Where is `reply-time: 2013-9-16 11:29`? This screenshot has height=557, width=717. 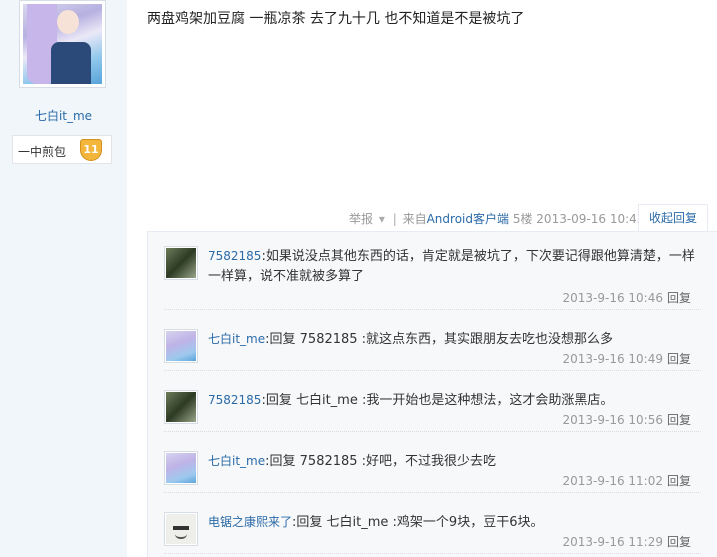
reply-time: 2013-9-16 11:29 is located at coordinates (612, 542).